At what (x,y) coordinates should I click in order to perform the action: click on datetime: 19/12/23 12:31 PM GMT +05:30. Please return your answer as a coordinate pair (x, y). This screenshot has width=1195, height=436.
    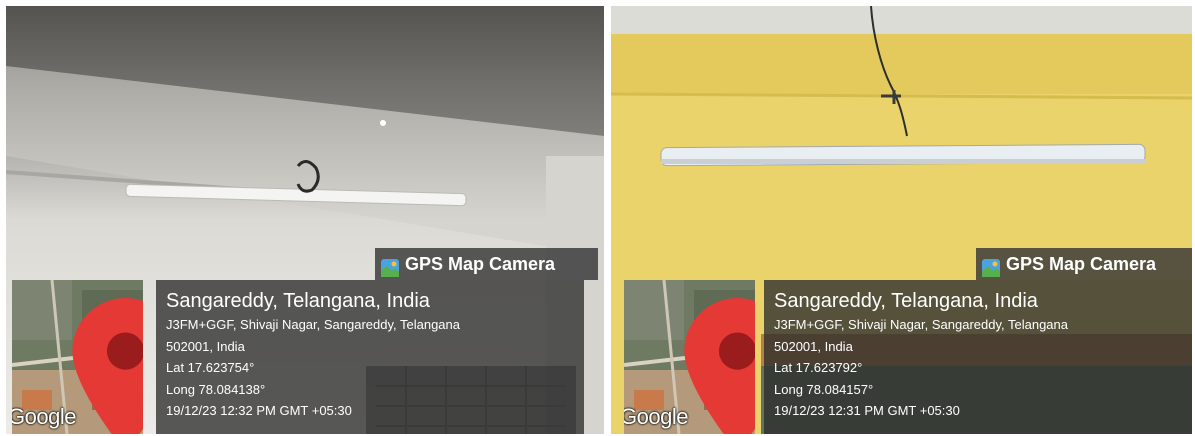
    Looking at the image, I should click on (867, 410).